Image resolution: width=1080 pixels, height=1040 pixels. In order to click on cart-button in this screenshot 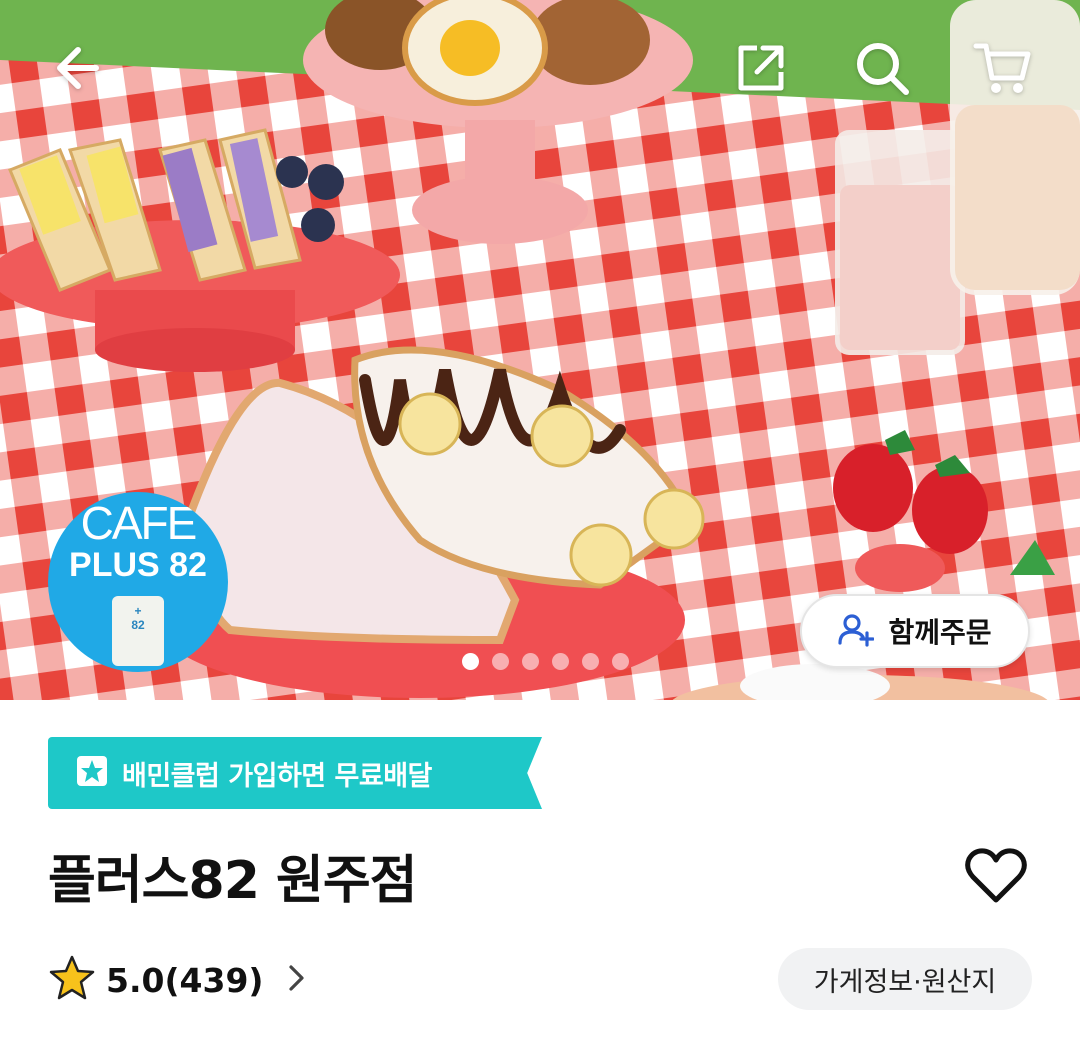, I will do `click(1002, 70)`.